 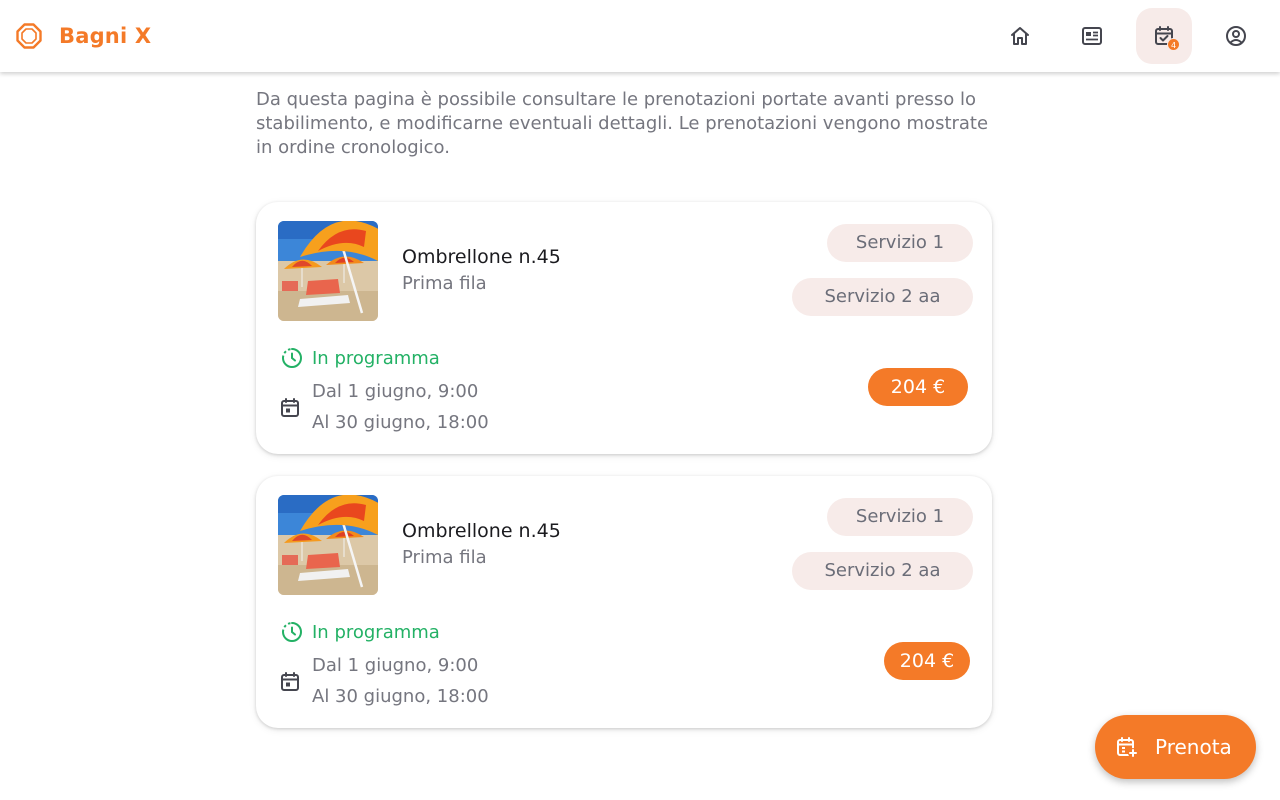 What do you see at coordinates (1193, 747) in the screenshot?
I see `fab-label: Prenota` at bounding box center [1193, 747].